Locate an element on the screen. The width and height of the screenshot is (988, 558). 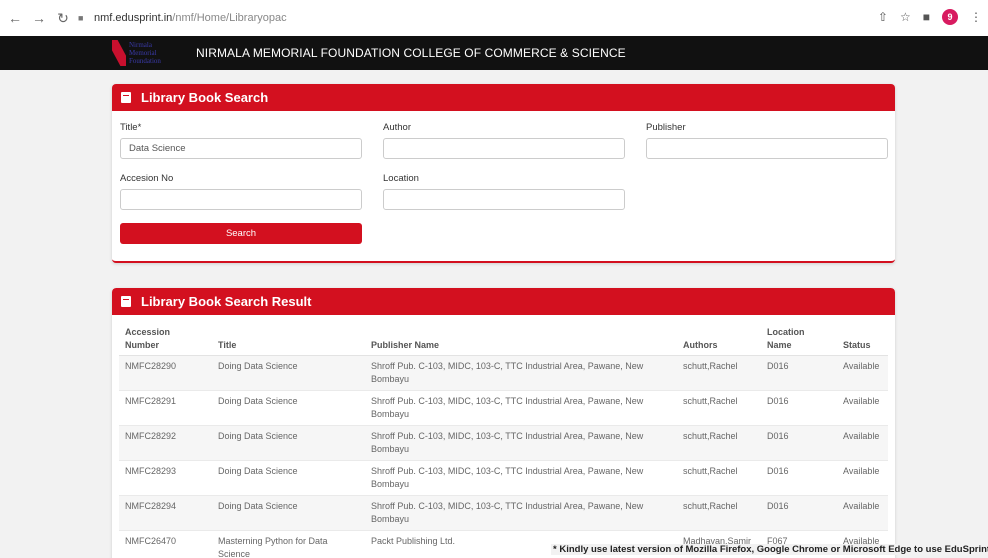
site-info-icon: ■ is located at coordinates (83, 18).